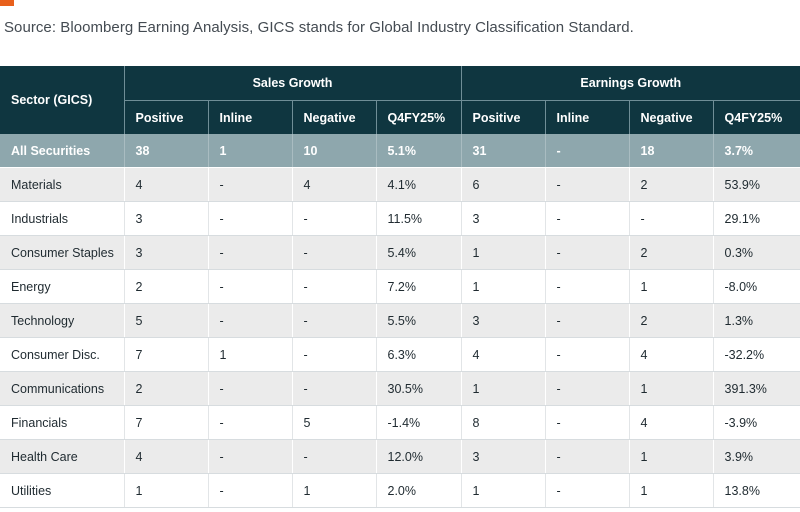 The height and width of the screenshot is (512, 800). What do you see at coordinates (756, 422) in the screenshot?
I see `earnings-q4fy25-cell: -3.9%` at bounding box center [756, 422].